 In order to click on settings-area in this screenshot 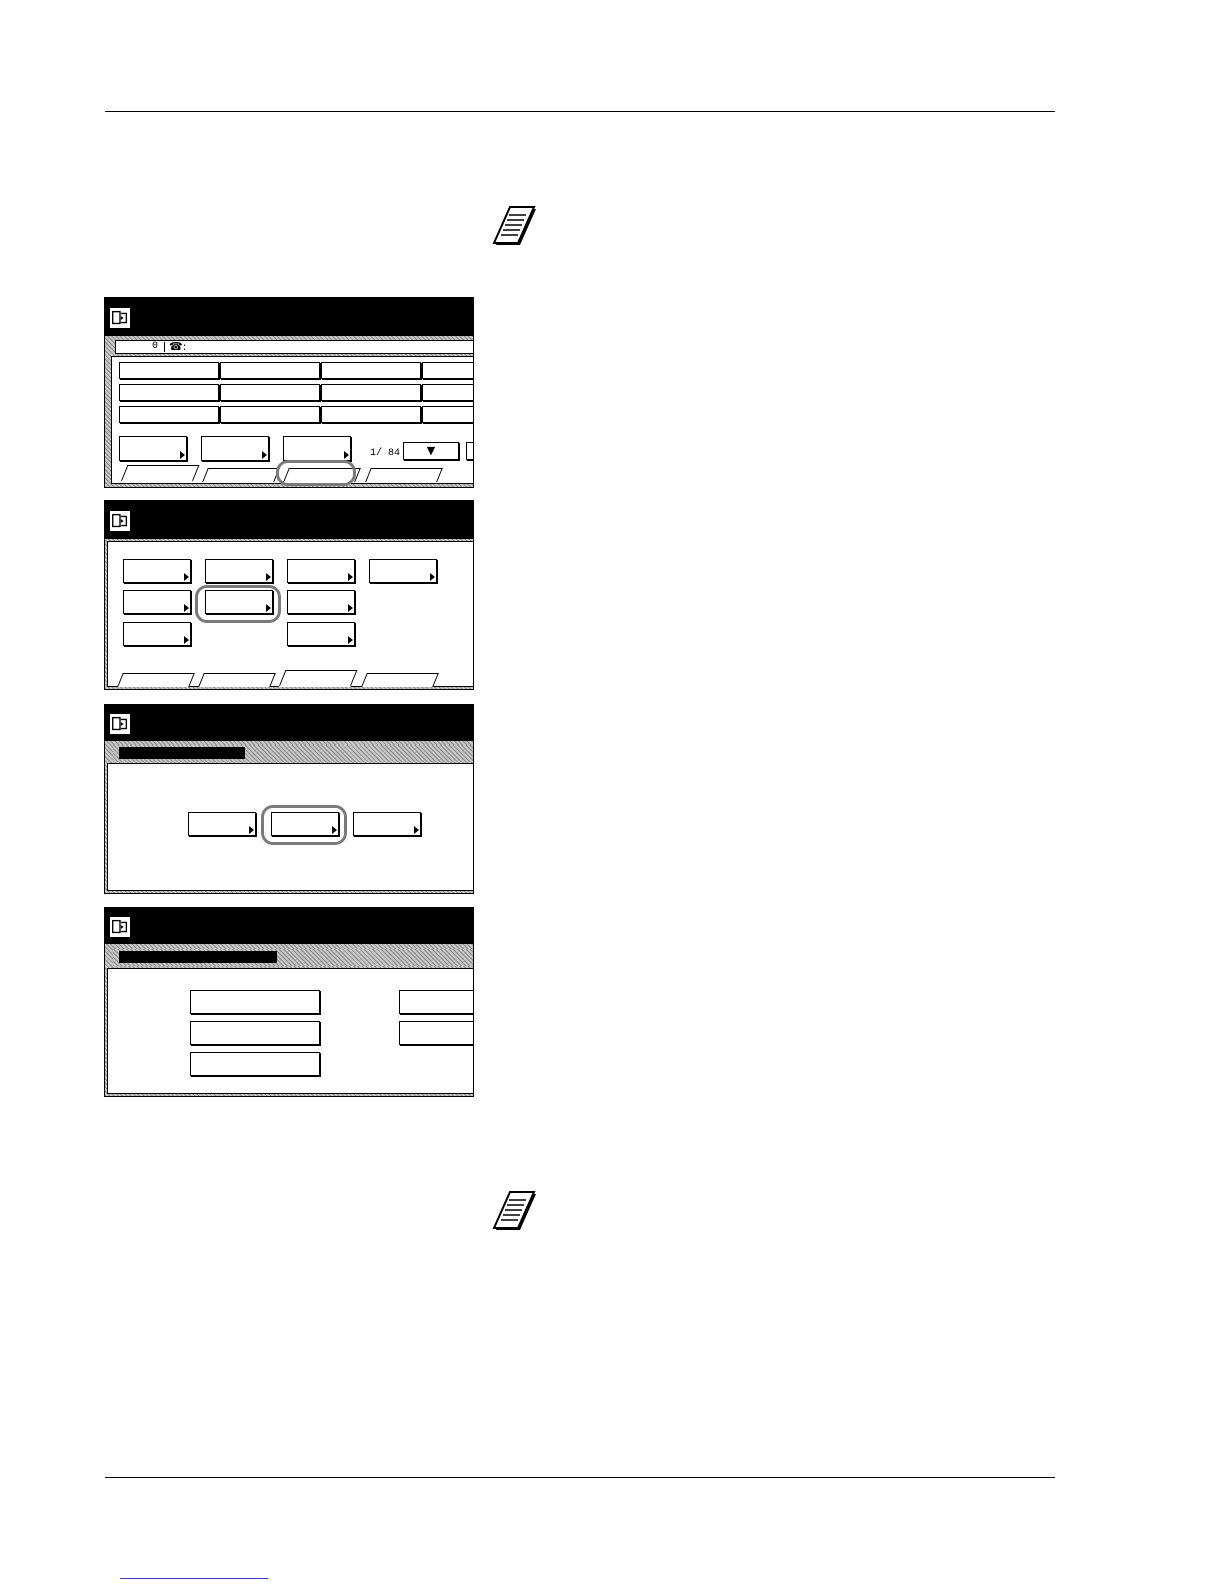, I will do `click(290, 614)`.